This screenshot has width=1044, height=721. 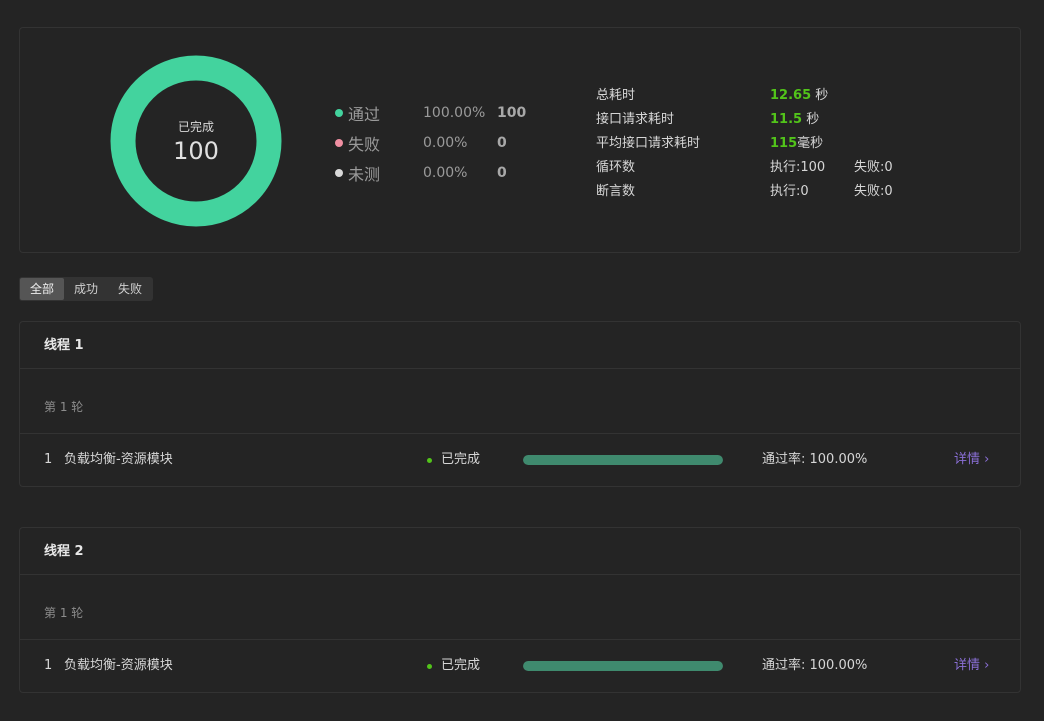 What do you see at coordinates (616, 167) in the screenshot?
I see `stat-loops-label: 循环数` at bounding box center [616, 167].